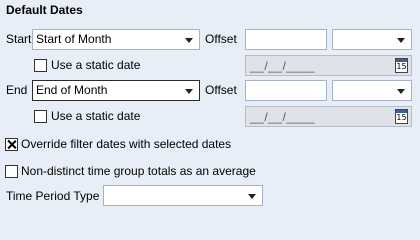 Image resolution: width=420 pixels, height=240 pixels. What do you see at coordinates (286, 90) in the screenshot?
I see `end-offset-input` at bounding box center [286, 90].